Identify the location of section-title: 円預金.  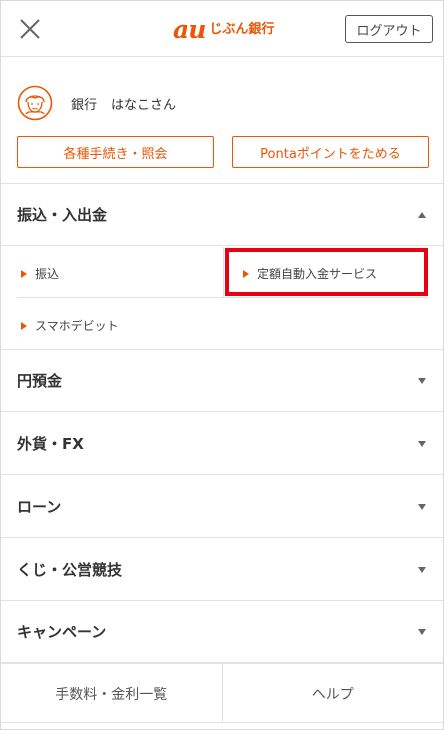
(40, 381).